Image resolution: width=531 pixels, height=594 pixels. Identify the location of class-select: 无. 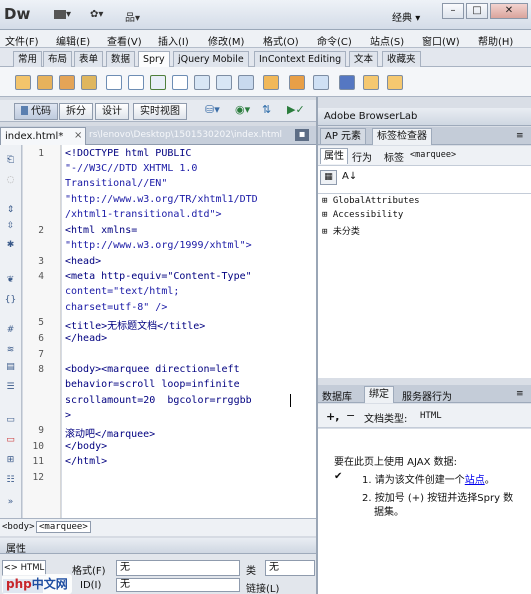
(290, 568).